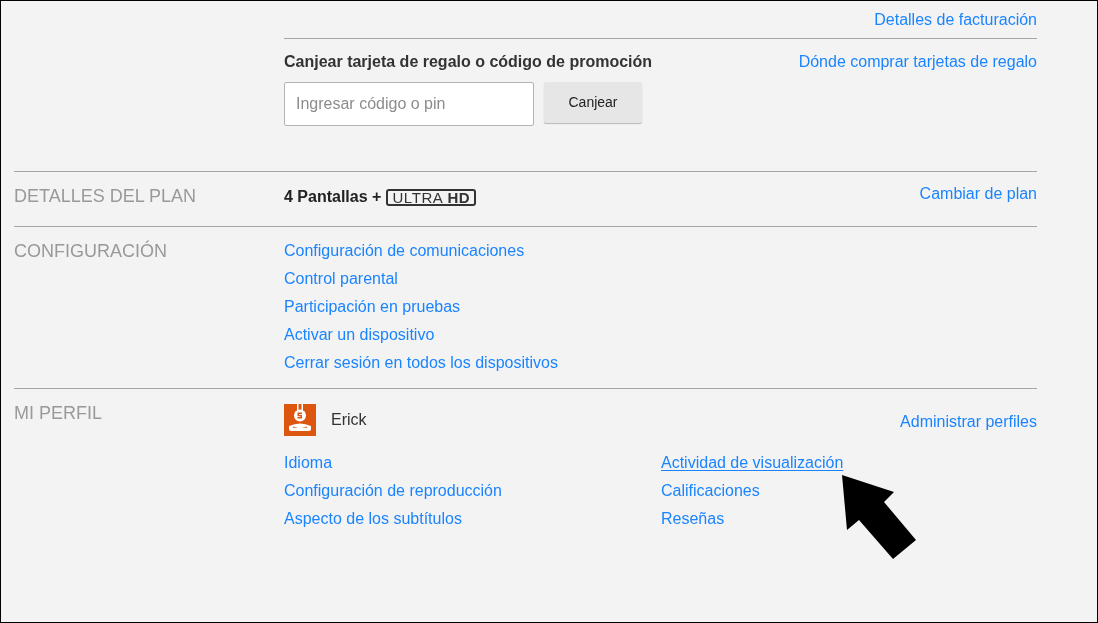 Image resolution: width=1098 pixels, height=623 pixels. I want to click on section-heading: CONFIGURACIÓN, so click(91, 251).